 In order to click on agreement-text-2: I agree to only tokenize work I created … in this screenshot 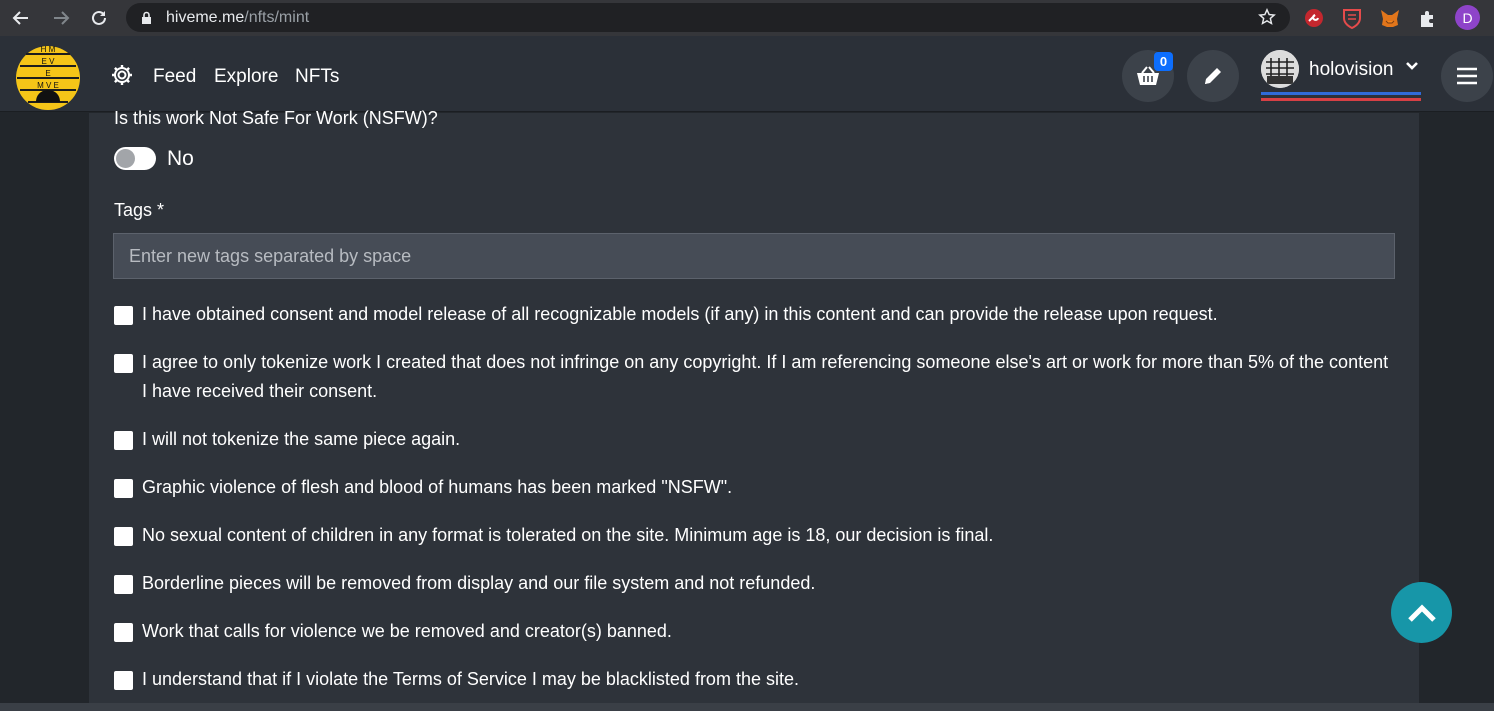, I will do `click(765, 376)`.